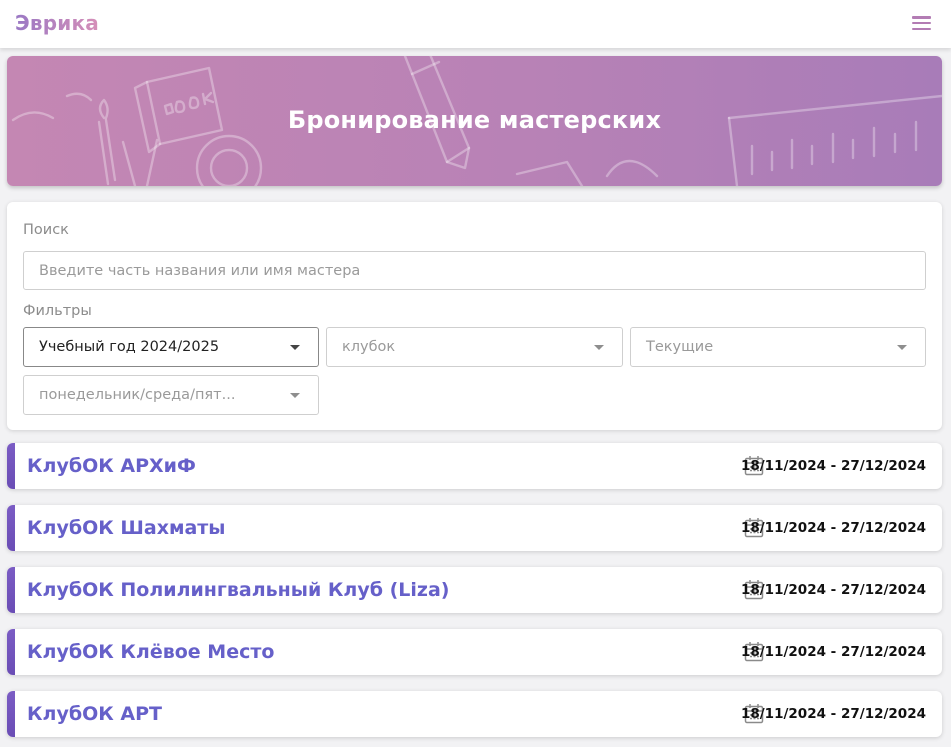 The width and height of the screenshot is (951, 747). I want to click on top-bar: Эврика, so click(475, 24).